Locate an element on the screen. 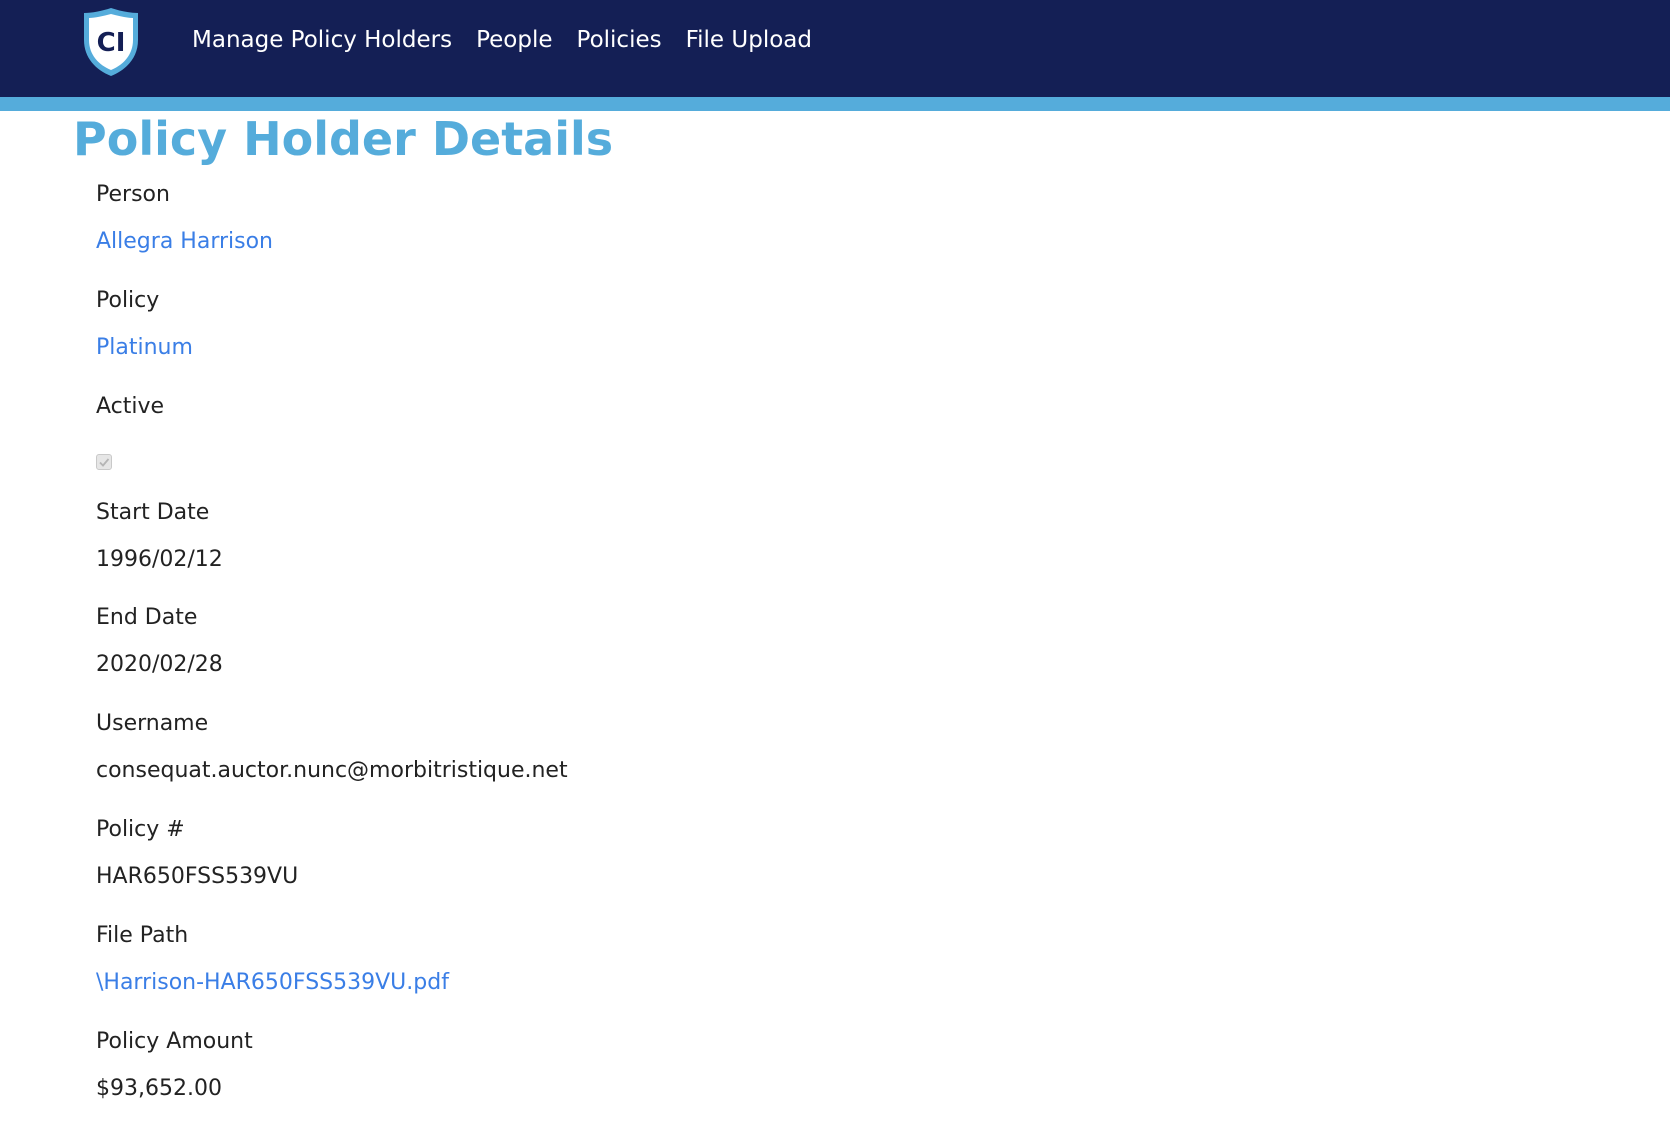 The height and width of the screenshot is (1147, 1670). file-path-label: File Path is located at coordinates (142, 935).